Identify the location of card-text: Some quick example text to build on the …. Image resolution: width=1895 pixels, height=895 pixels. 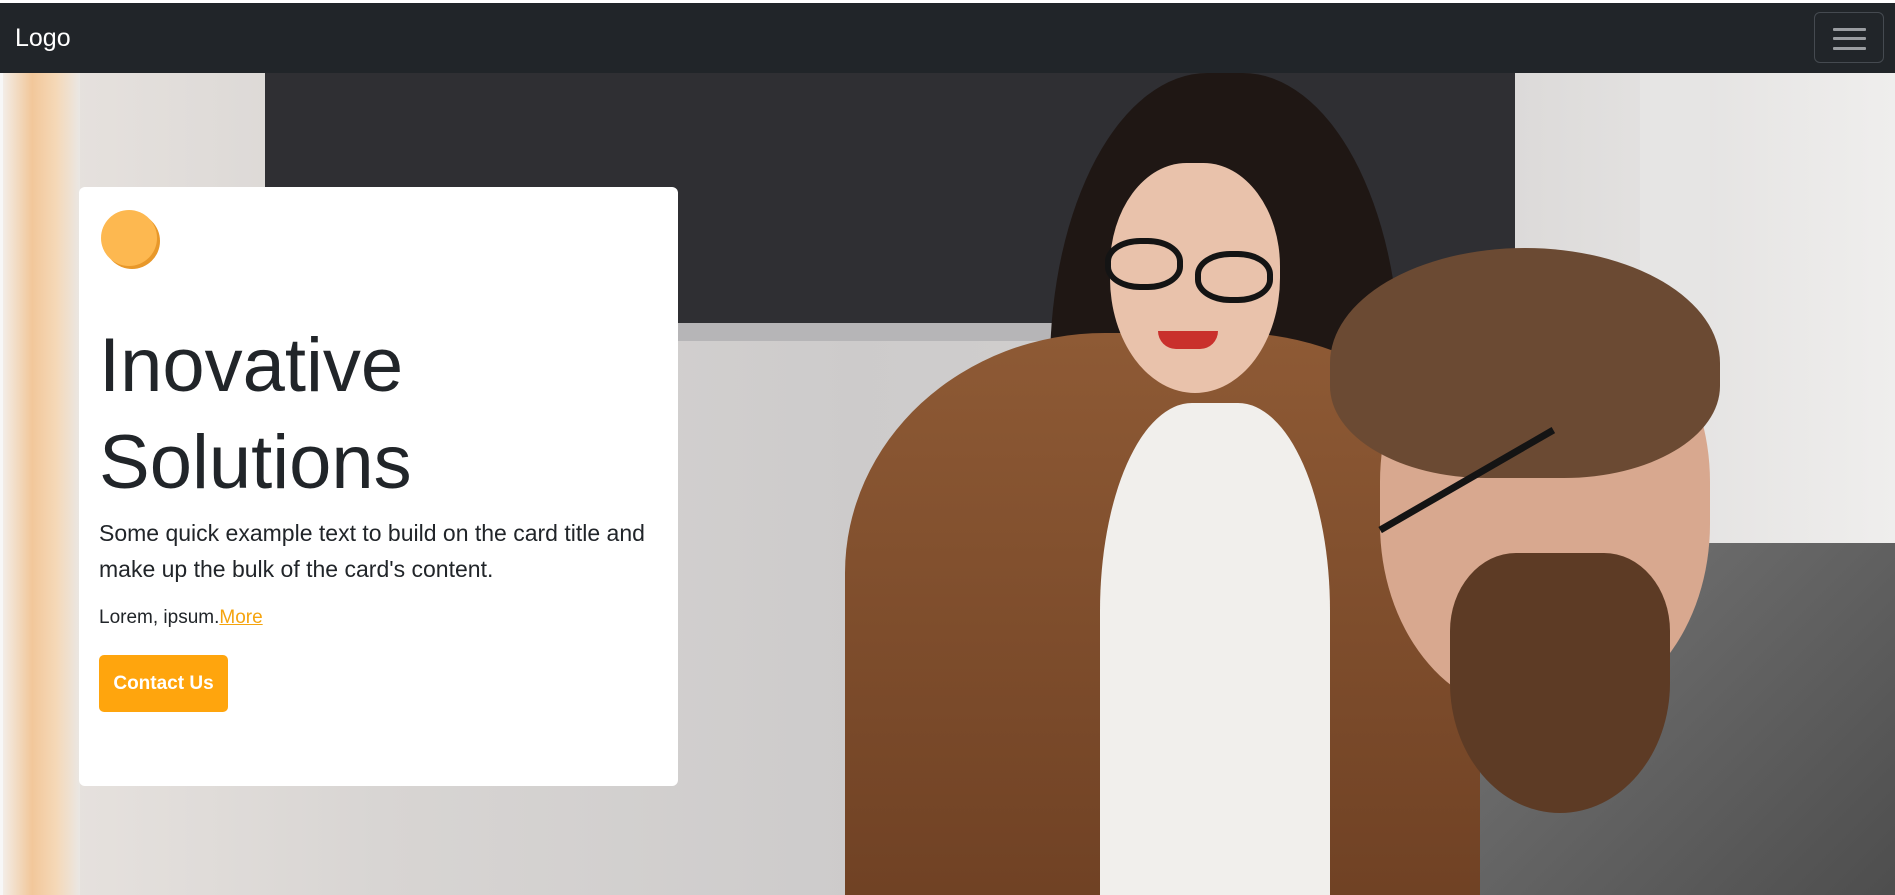
(372, 551).